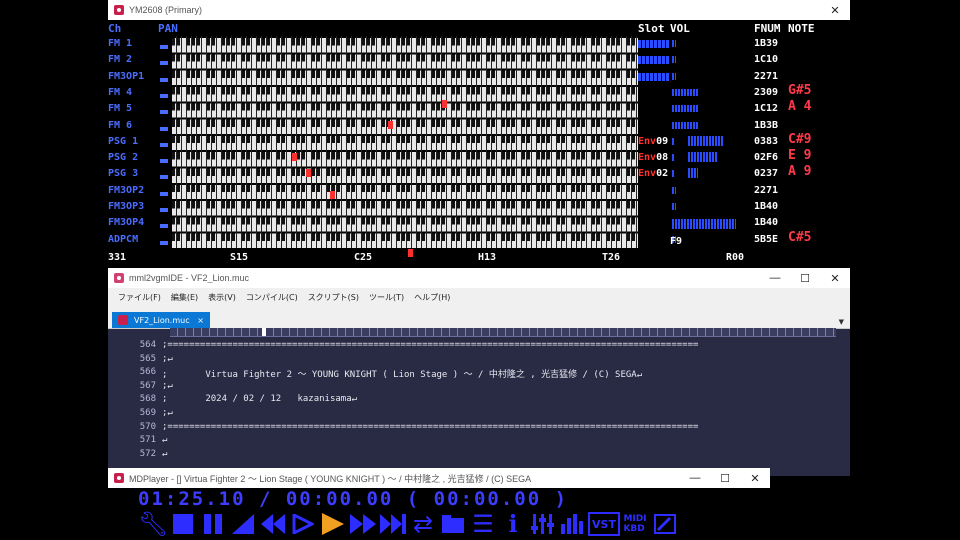  Describe the element at coordinates (693, 173) in the screenshot. I see `psg-volume-meter` at that location.